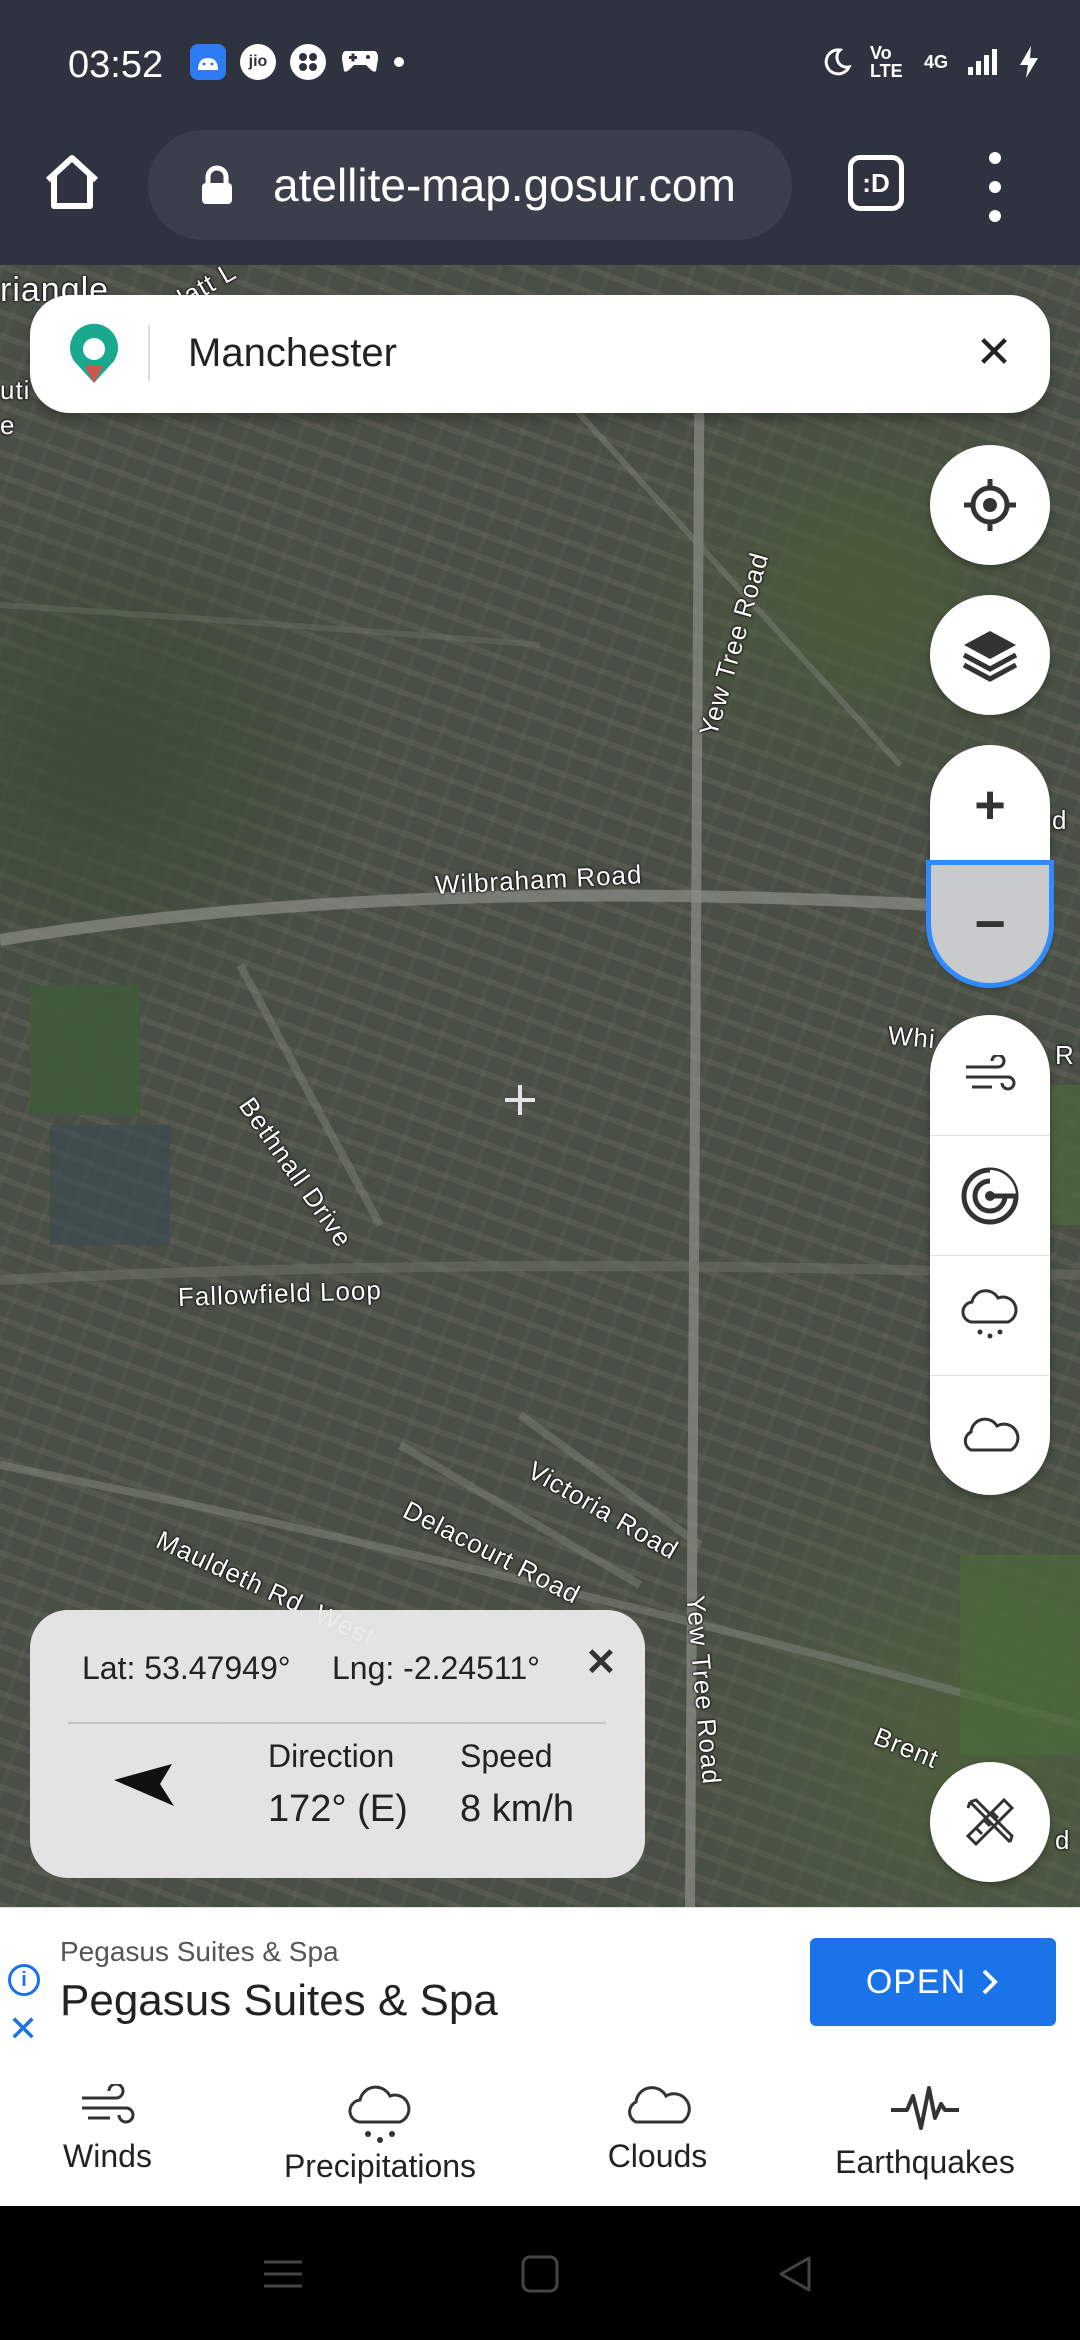 The height and width of the screenshot is (2340, 1080). Describe the element at coordinates (540, 65) in the screenshot. I see `status-bar: 03:52 jio Vo LTE 4G` at that location.